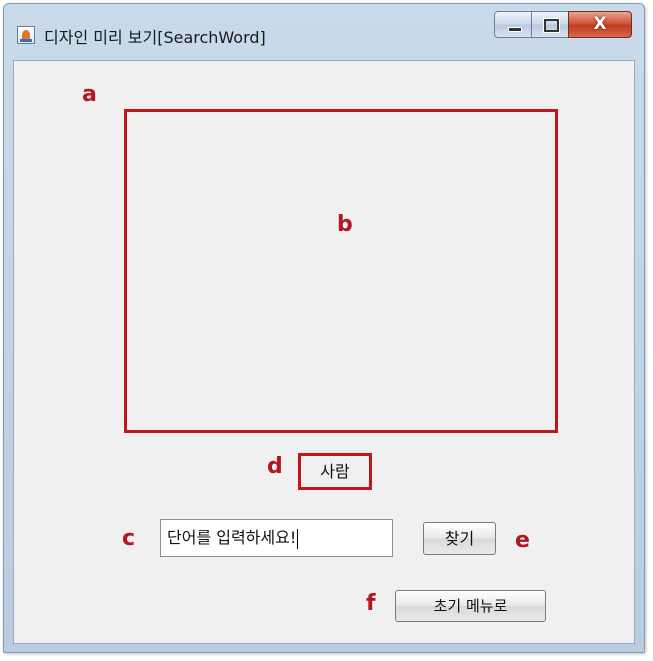  What do you see at coordinates (89, 94) in the screenshot?
I see `annotation-a: a` at bounding box center [89, 94].